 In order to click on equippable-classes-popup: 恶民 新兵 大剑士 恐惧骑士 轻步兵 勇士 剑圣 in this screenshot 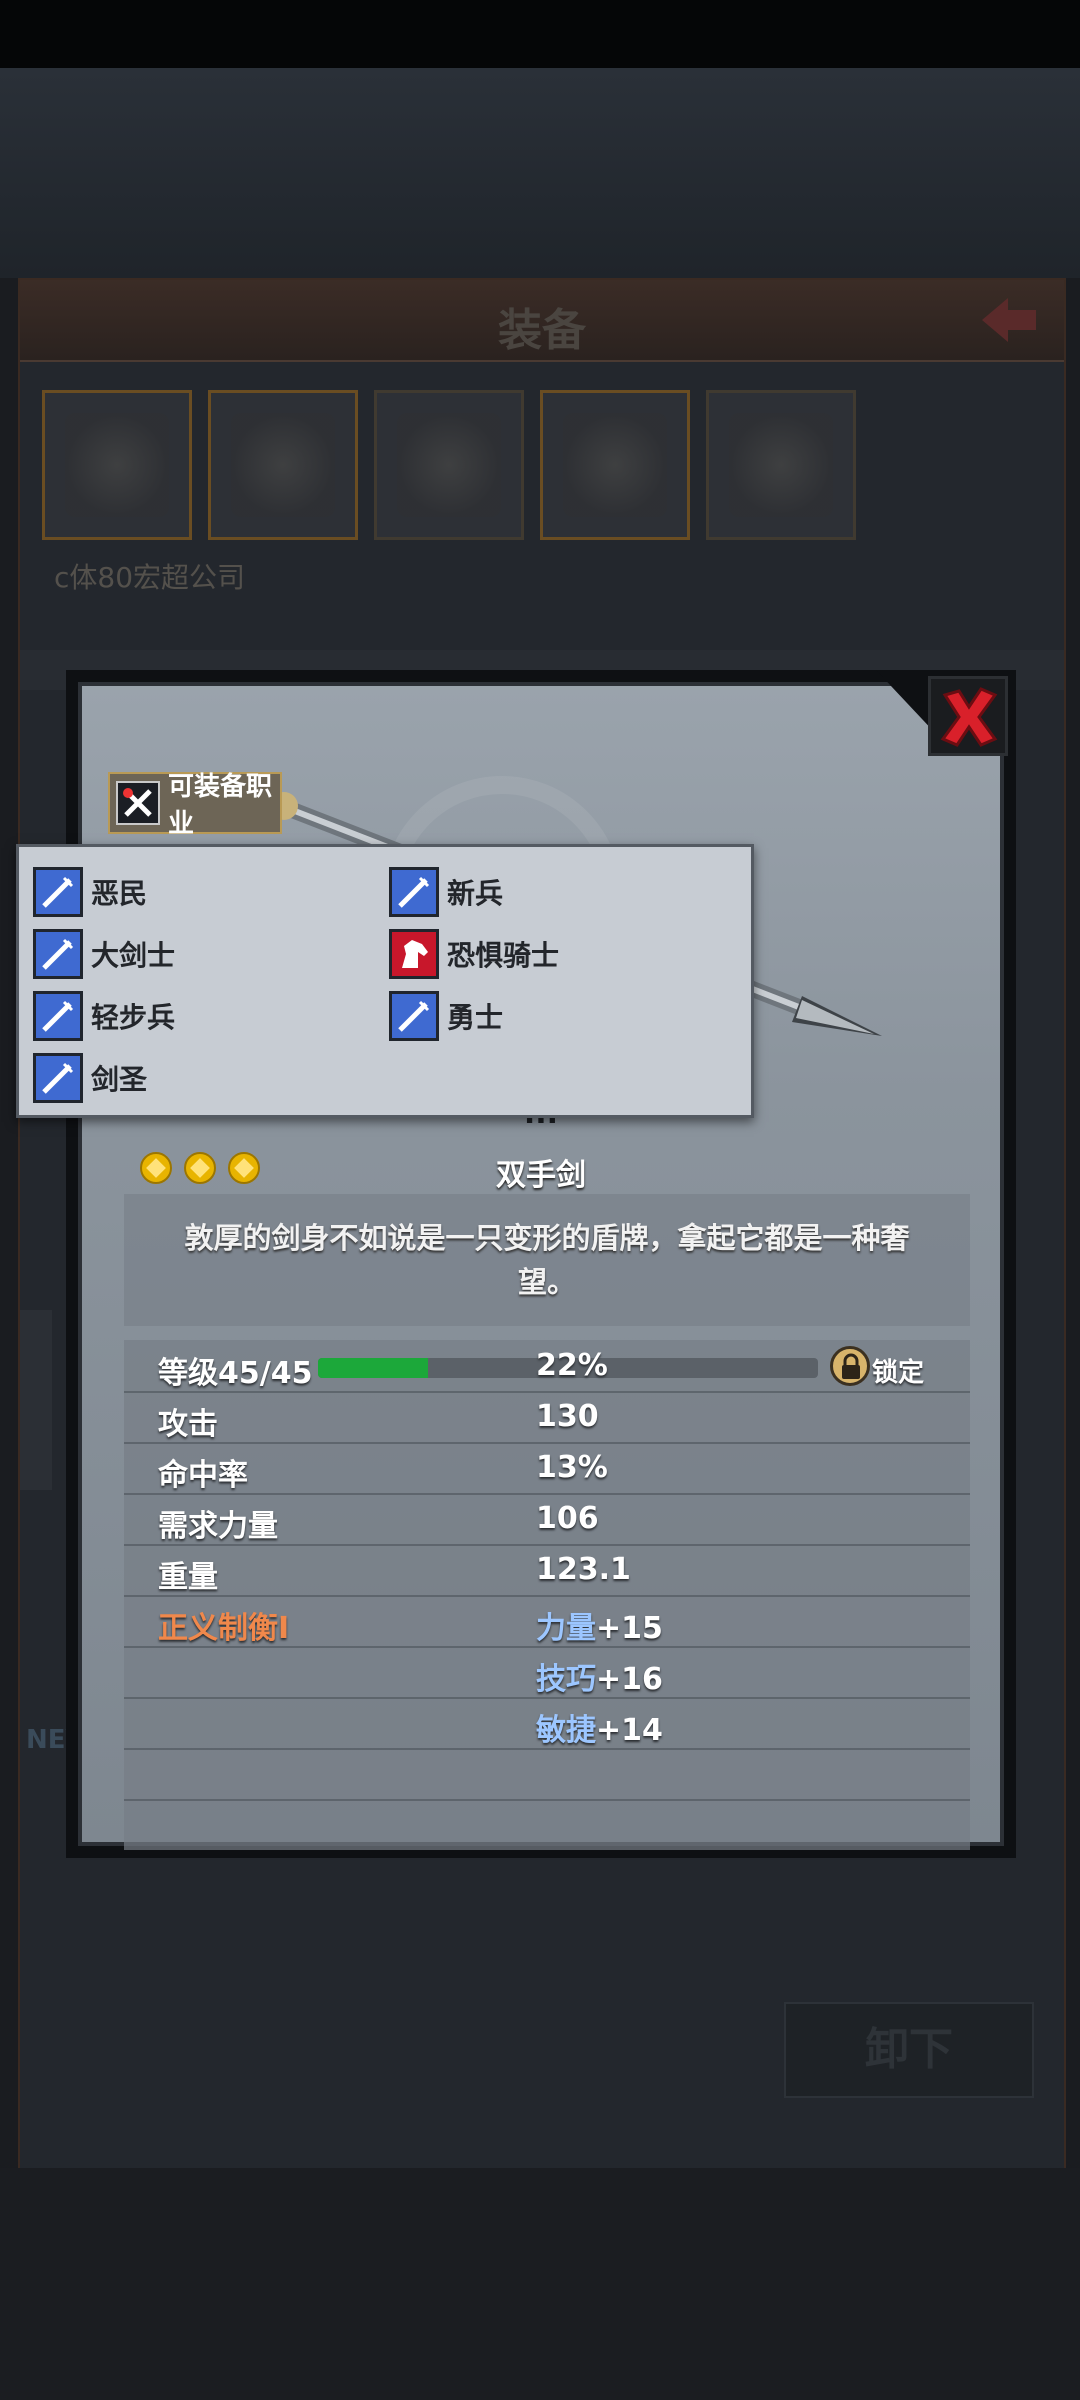, I will do `click(385, 981)`.